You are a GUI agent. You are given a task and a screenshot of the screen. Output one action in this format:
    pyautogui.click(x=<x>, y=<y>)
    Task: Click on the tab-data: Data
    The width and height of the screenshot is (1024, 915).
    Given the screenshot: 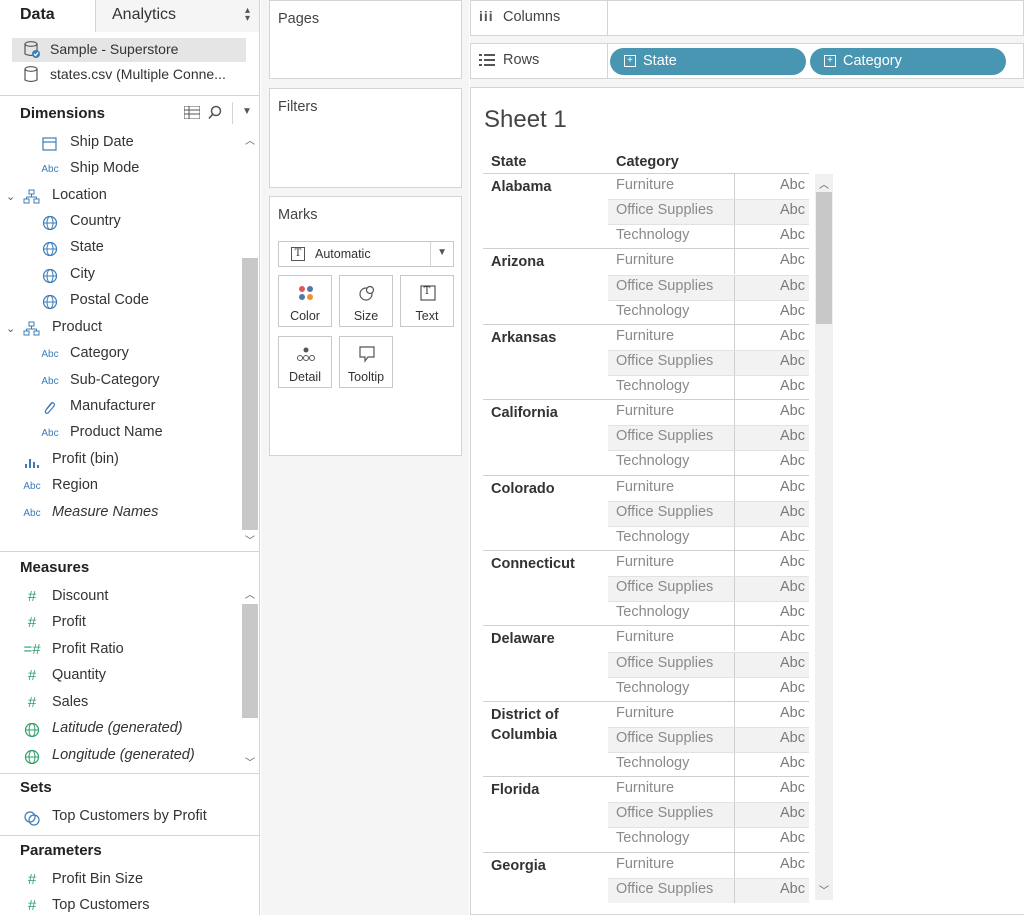 What is the action you would take?
    pyautogui.click(x=48, y=16)
    